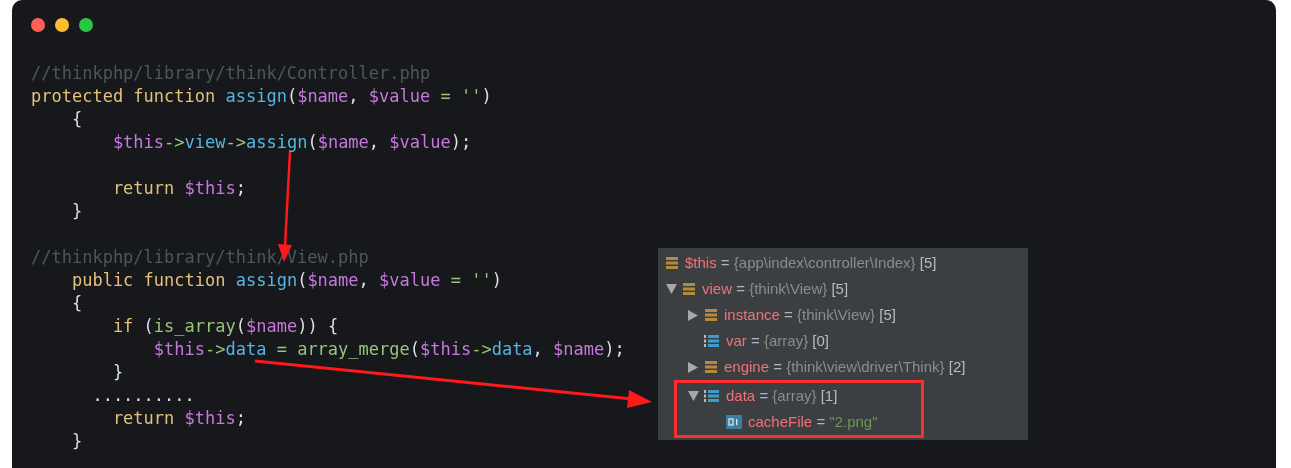 The image size is (1291, 468). What do you see at coordinates (286, 280) in the screenshot?
I see `code-line: public function assign($name, $value = '')` at bounding box center [286, 280].